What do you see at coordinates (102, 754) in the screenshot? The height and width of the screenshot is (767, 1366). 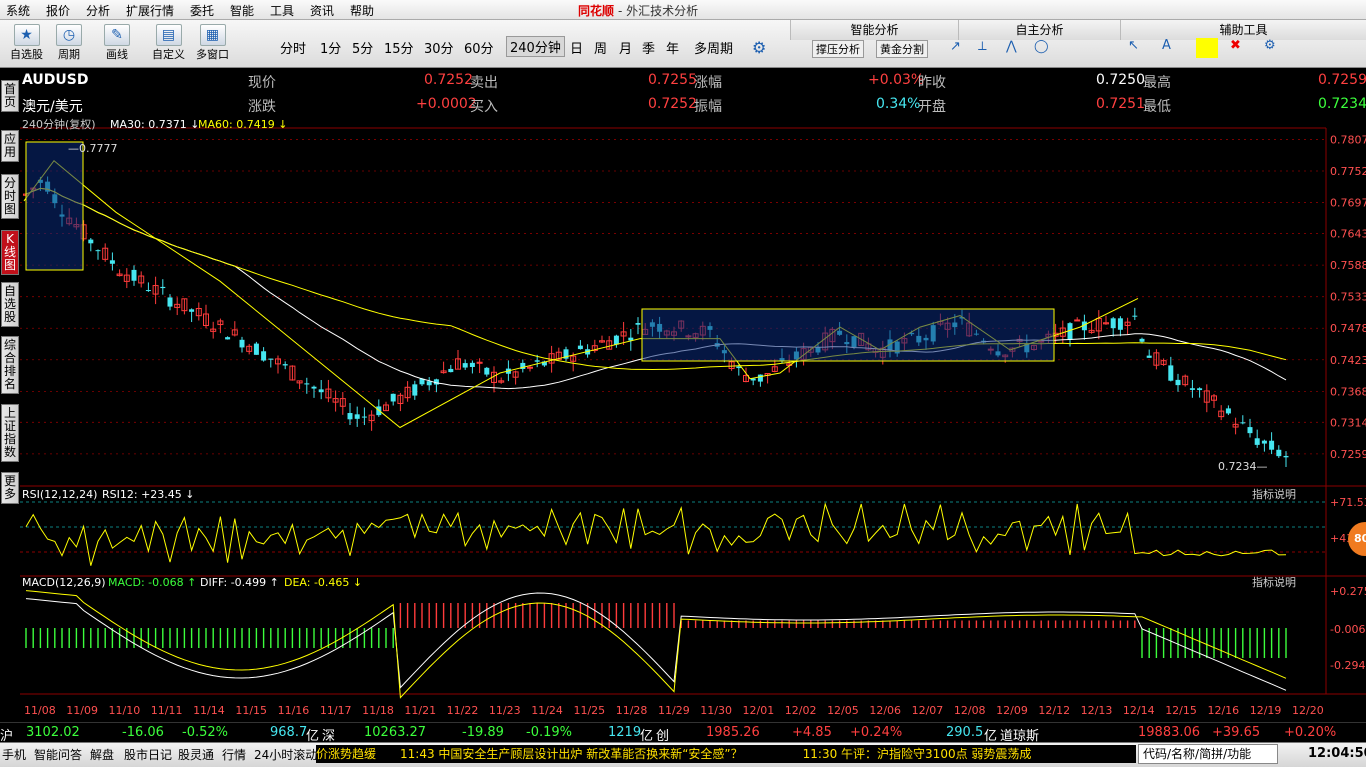 I see `bottom-item-2: 解盘` at bounding box center [102, 754].